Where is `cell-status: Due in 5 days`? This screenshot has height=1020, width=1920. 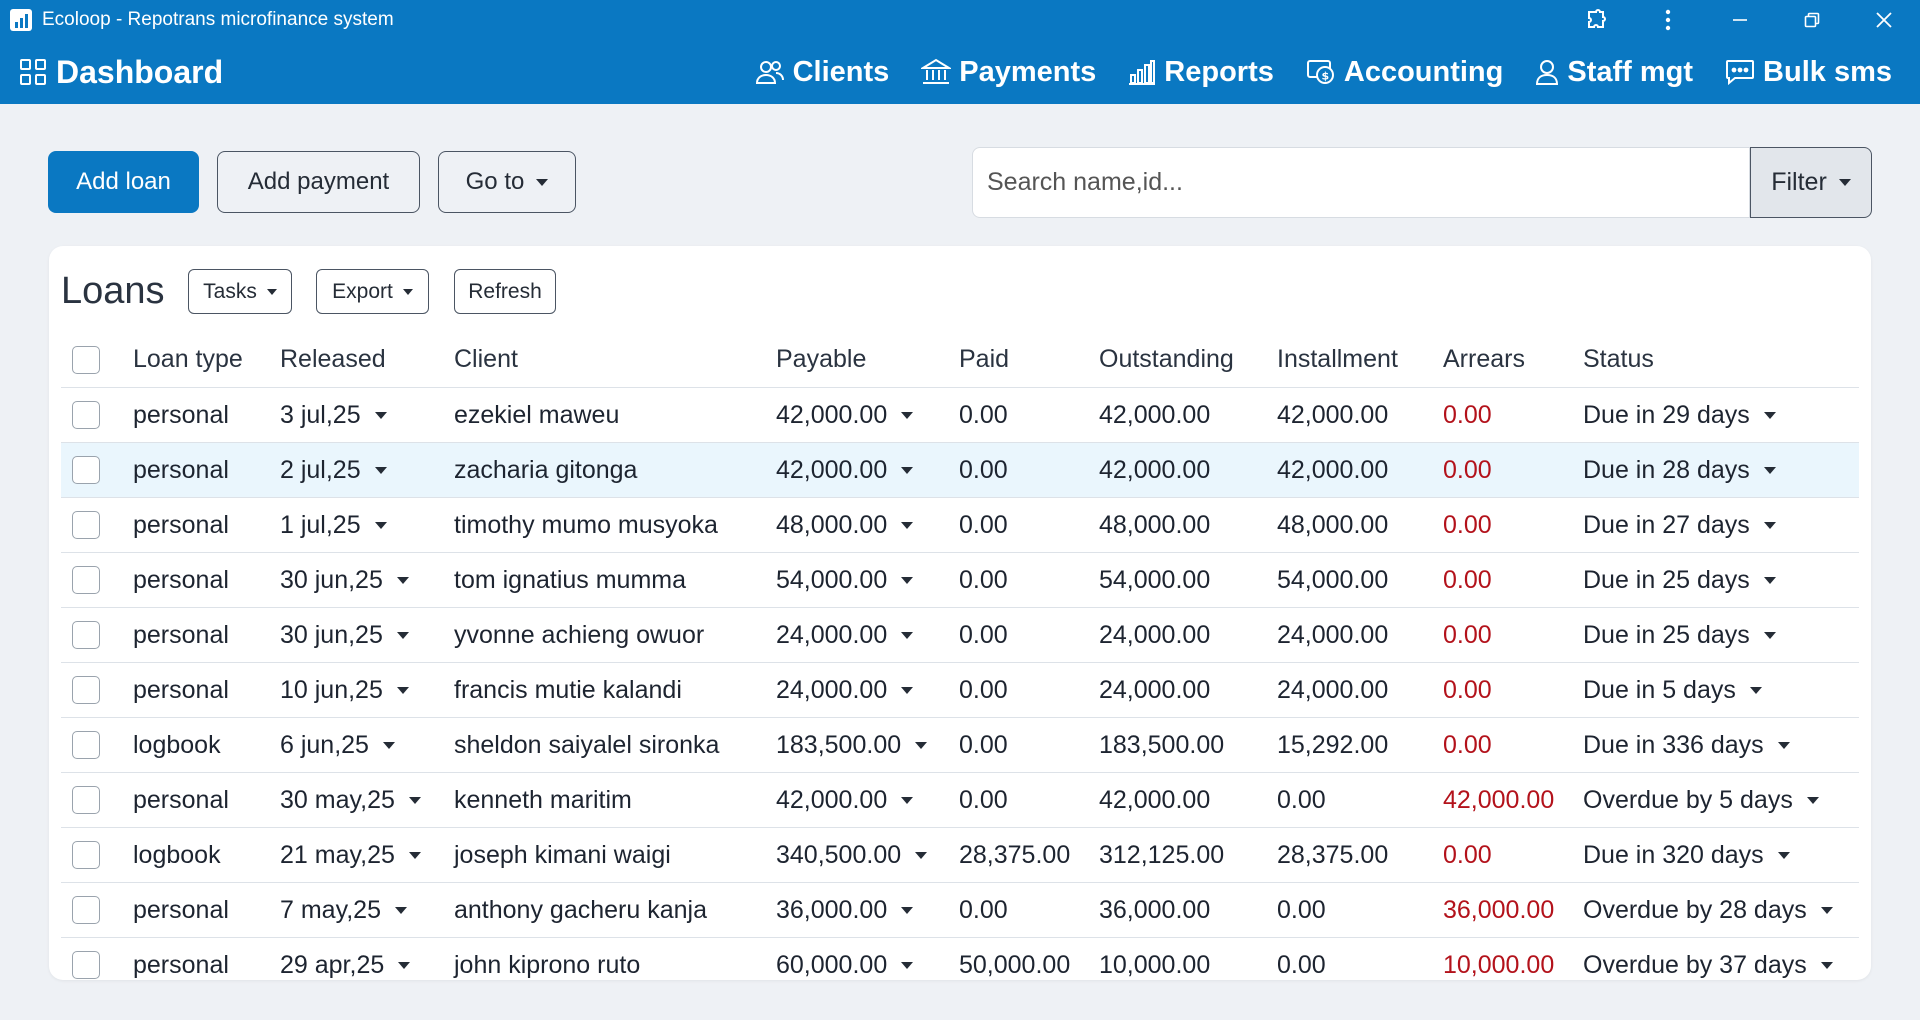
cell-status: Due in 5 days is located at coordinates (1672, 690).